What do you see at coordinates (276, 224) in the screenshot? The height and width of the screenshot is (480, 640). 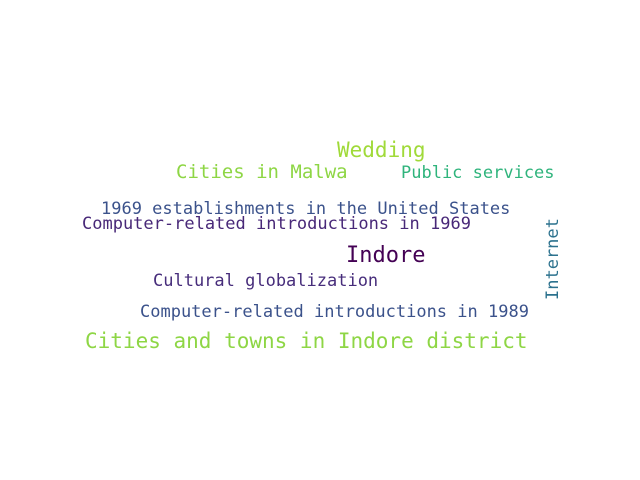 I see `word-computer-related-1969: Computer-related introductions in 1969` at bounding box center [276, 224].